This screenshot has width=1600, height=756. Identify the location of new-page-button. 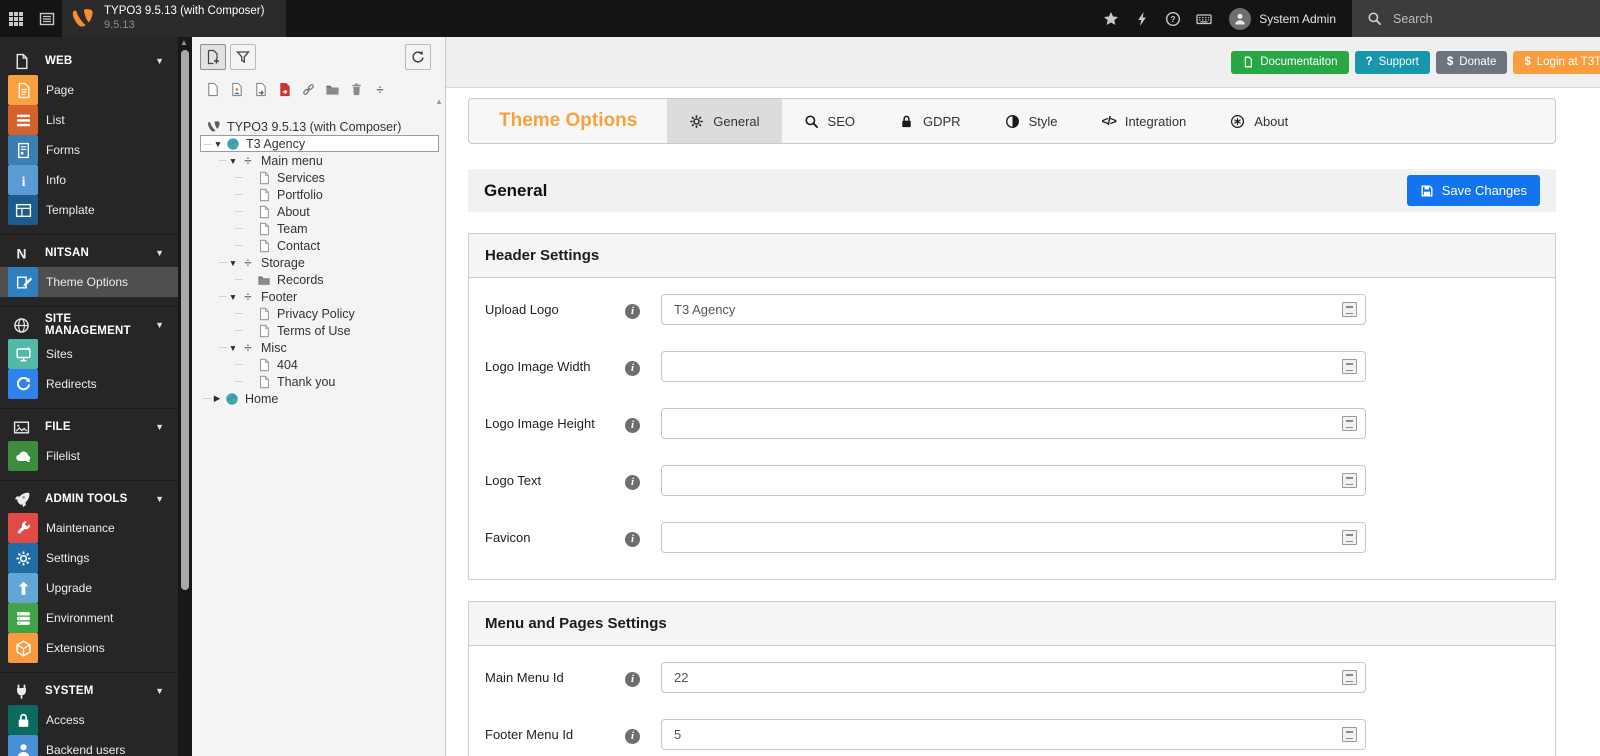
(213, 57).